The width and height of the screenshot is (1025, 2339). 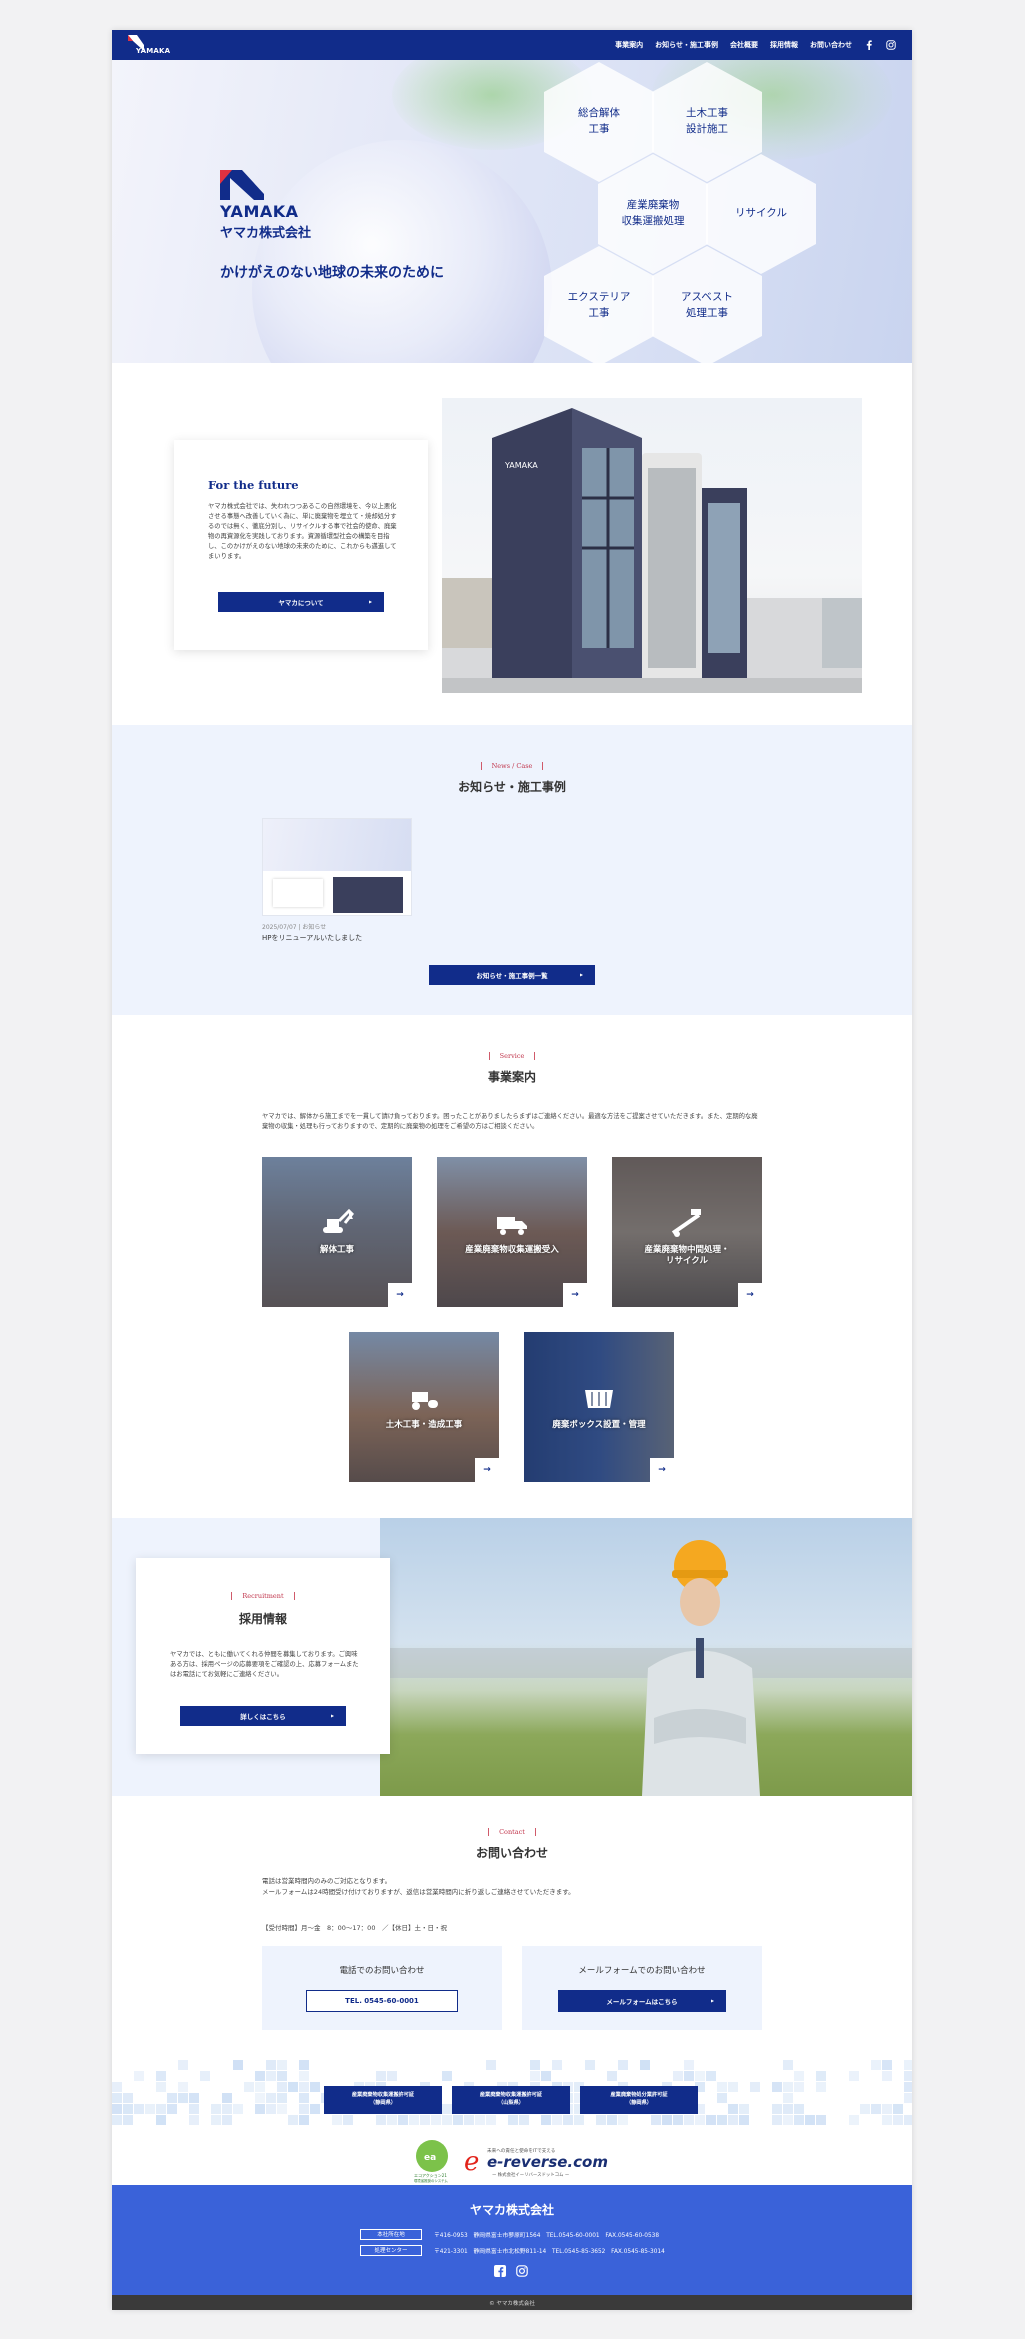 What do you see at coordinates (500, 2271) in the screenshot?
I see `footer-facebook-icon` at bounding box center [500, 2271].